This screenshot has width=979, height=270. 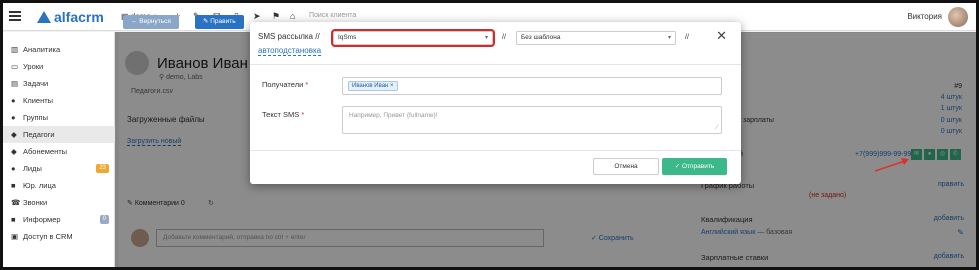 I want to click on sms-text-input: Например, Привет {fullname}! ⟋, so click(x=532, y=120).